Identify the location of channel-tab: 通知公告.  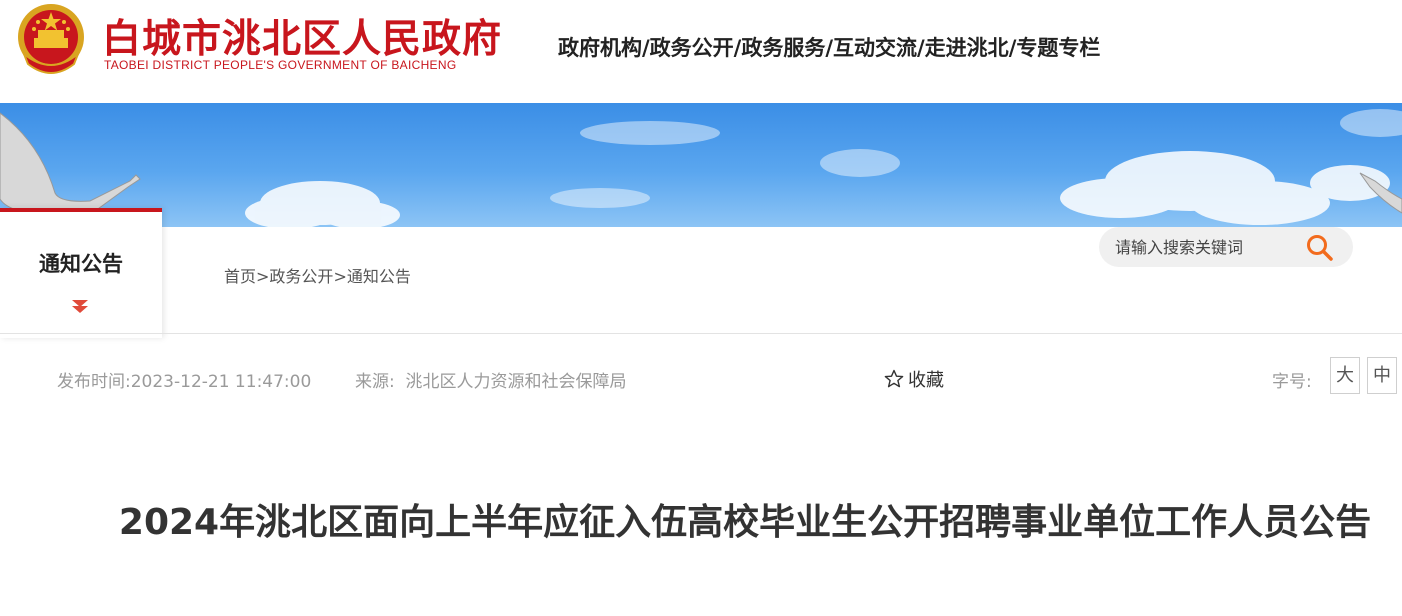
(81, 273).